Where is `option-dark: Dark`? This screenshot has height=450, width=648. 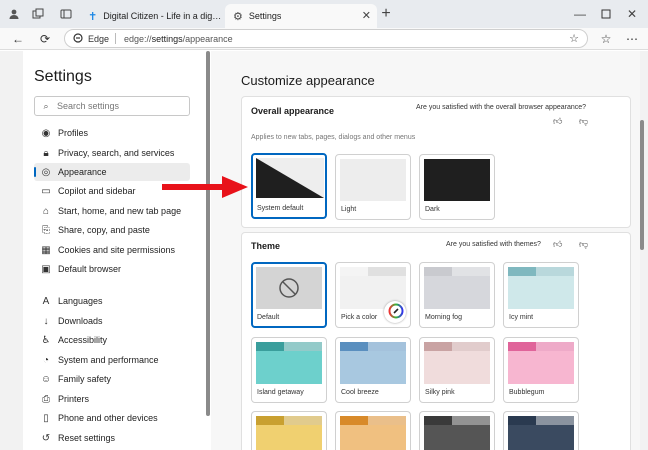
option-dark: Dark is located at coordinates (457, 187).